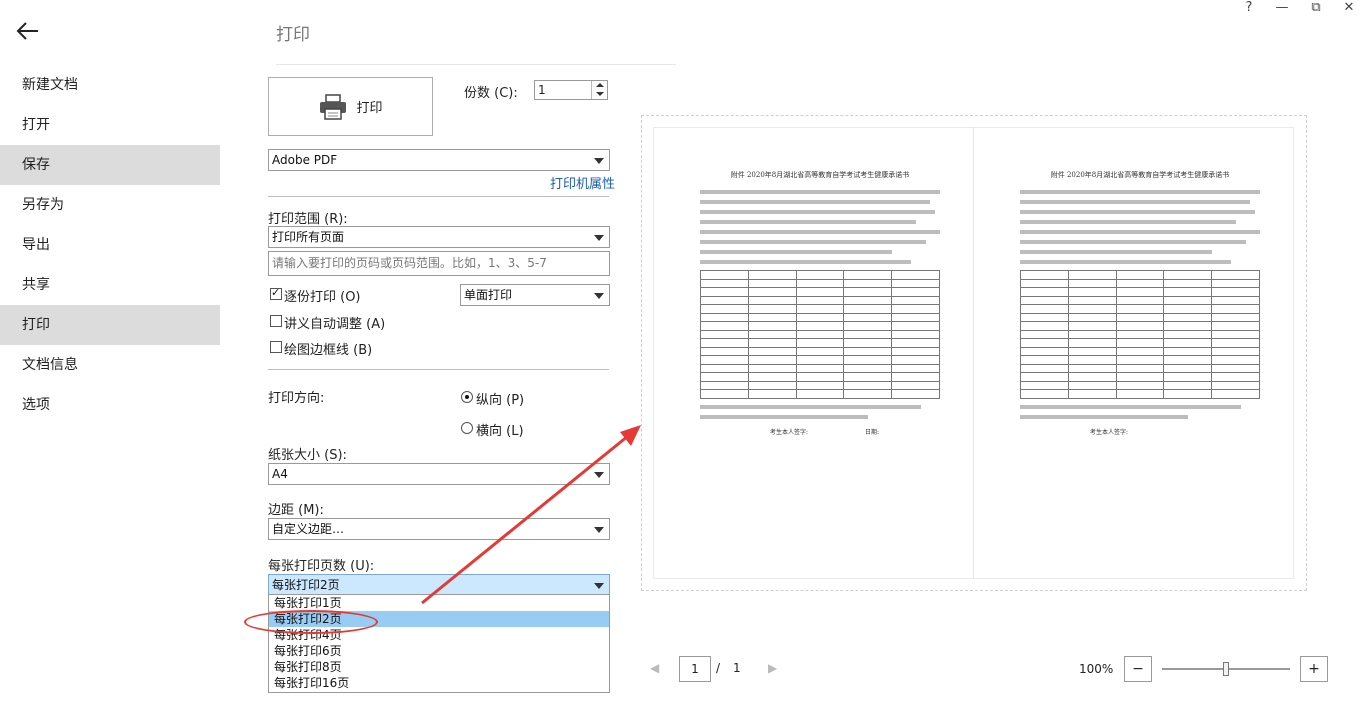 The width and height of the screenshot is (1365, 705). Describe the element at coordinates (335, 324) in the screenshot. I see `handout-adjust-label: 讲义自动调整 (A)` at that location.